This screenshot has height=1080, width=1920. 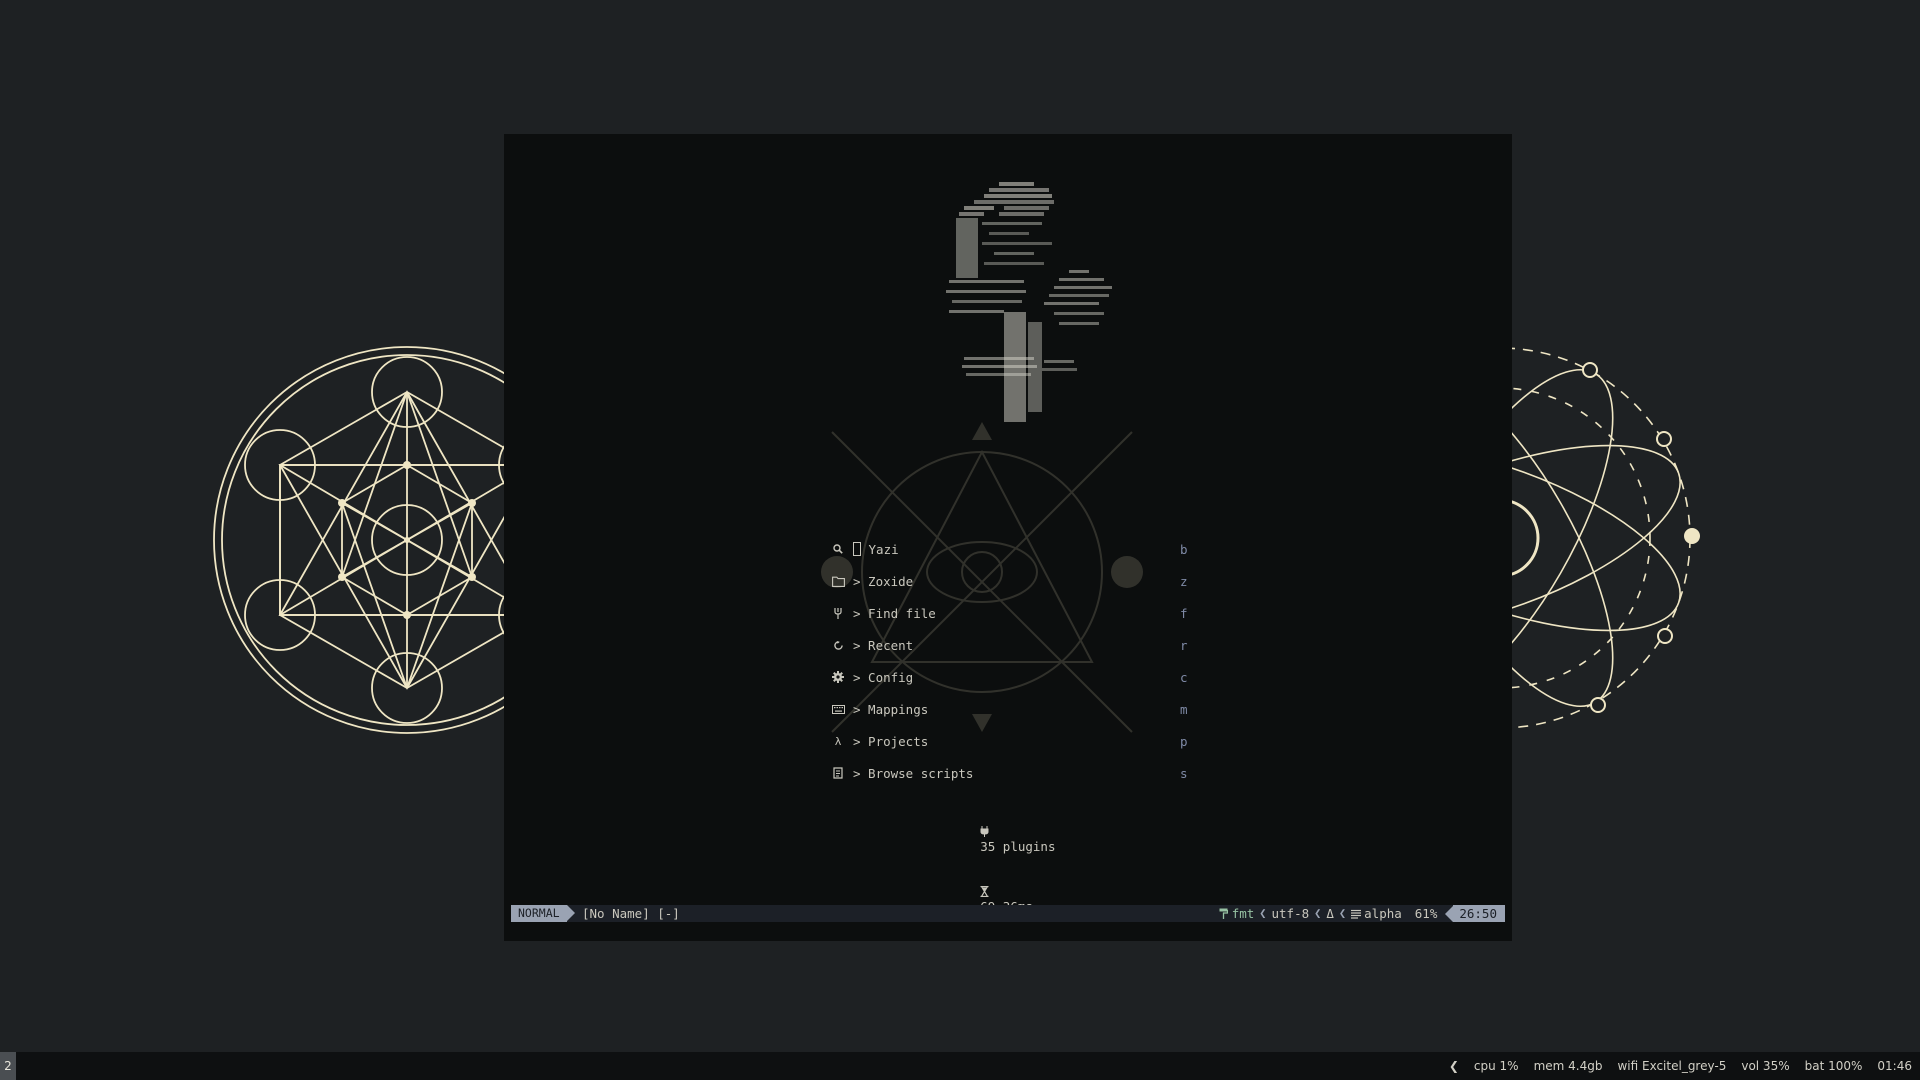 I want to click on menu-item-label: > Browse scripts, so click(x=913, y=773).